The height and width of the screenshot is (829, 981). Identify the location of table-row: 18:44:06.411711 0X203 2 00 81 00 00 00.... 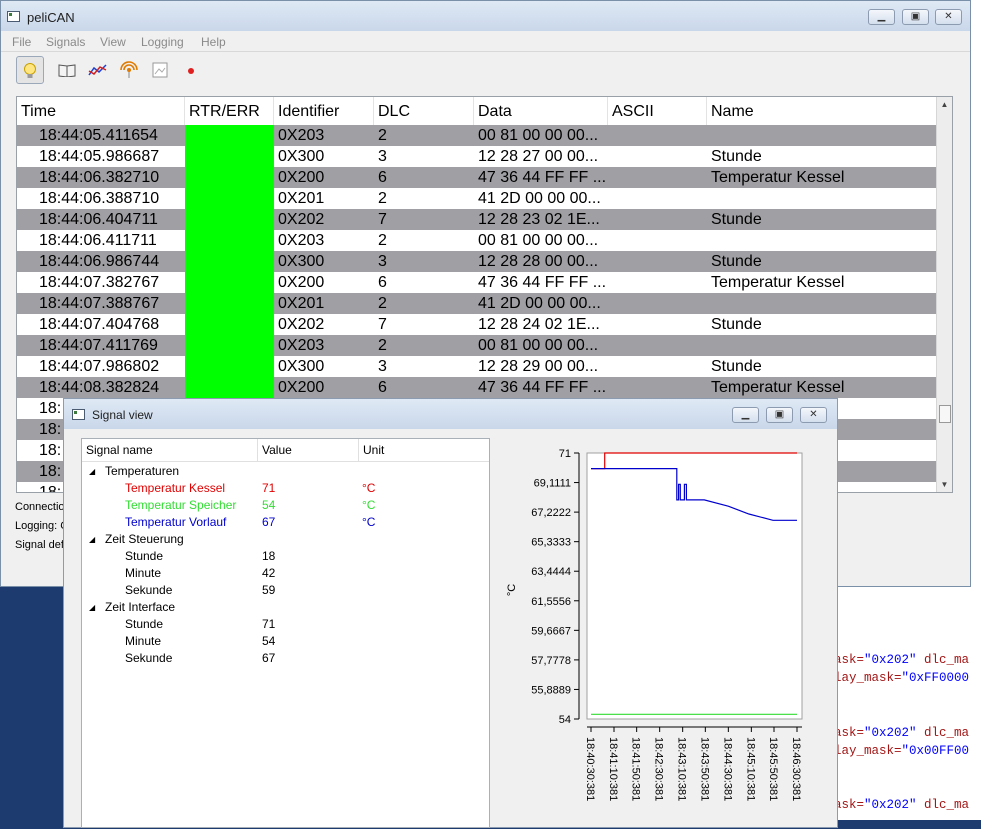
(478, 240).